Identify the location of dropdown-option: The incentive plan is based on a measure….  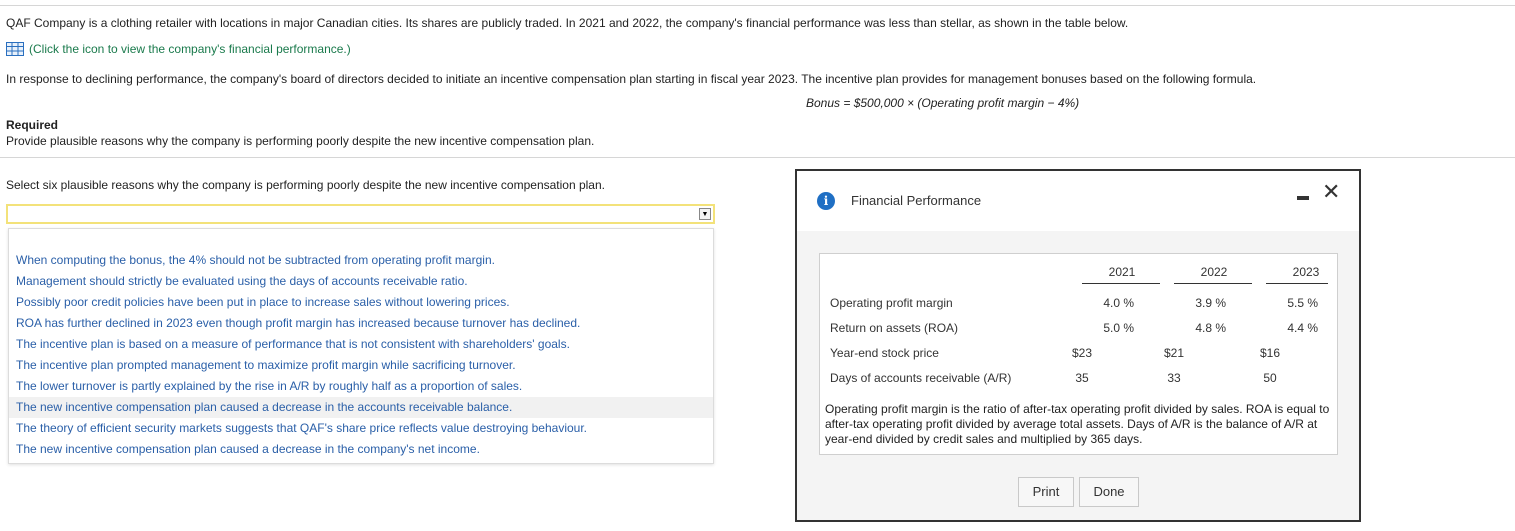
(361, 344).